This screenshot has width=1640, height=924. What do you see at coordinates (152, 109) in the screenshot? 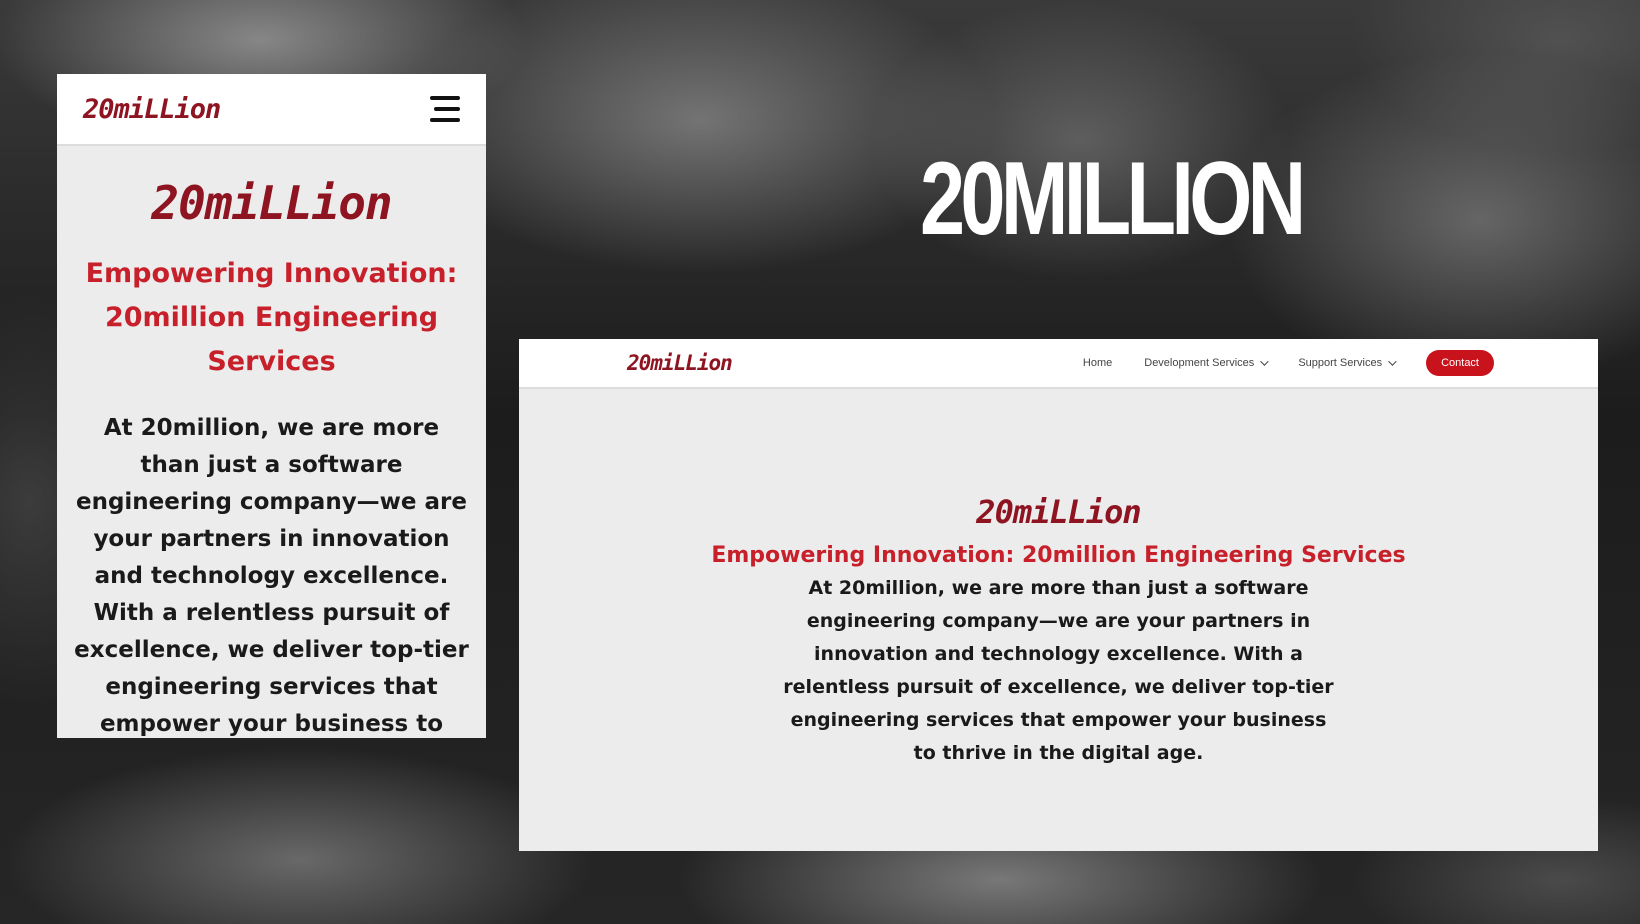
I see `mobile-header-logo: 20miLLion` at bounding box center [152, 109].